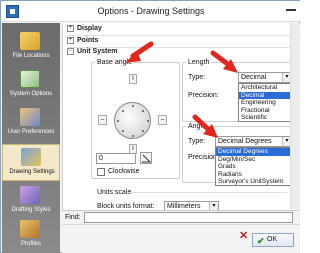 This screenshot has width=320, height=253. I want to click on block-units-label: Block units format:, so click(126, 206).